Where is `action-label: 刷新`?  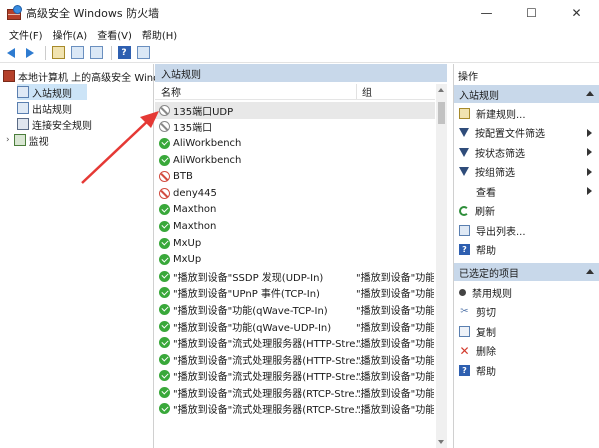
action-label: 刷新 is located at coordinates (485, 212).